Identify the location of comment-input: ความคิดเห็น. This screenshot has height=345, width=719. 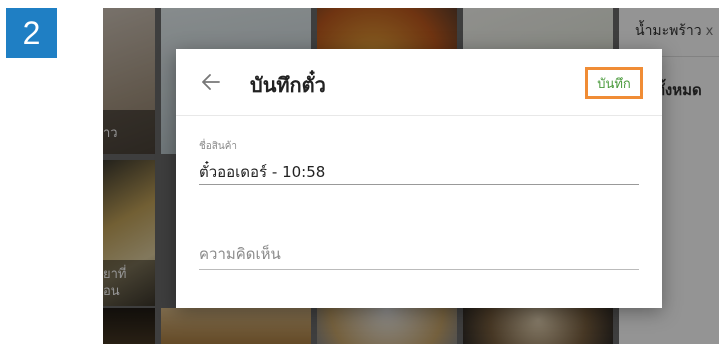
(419, 254).